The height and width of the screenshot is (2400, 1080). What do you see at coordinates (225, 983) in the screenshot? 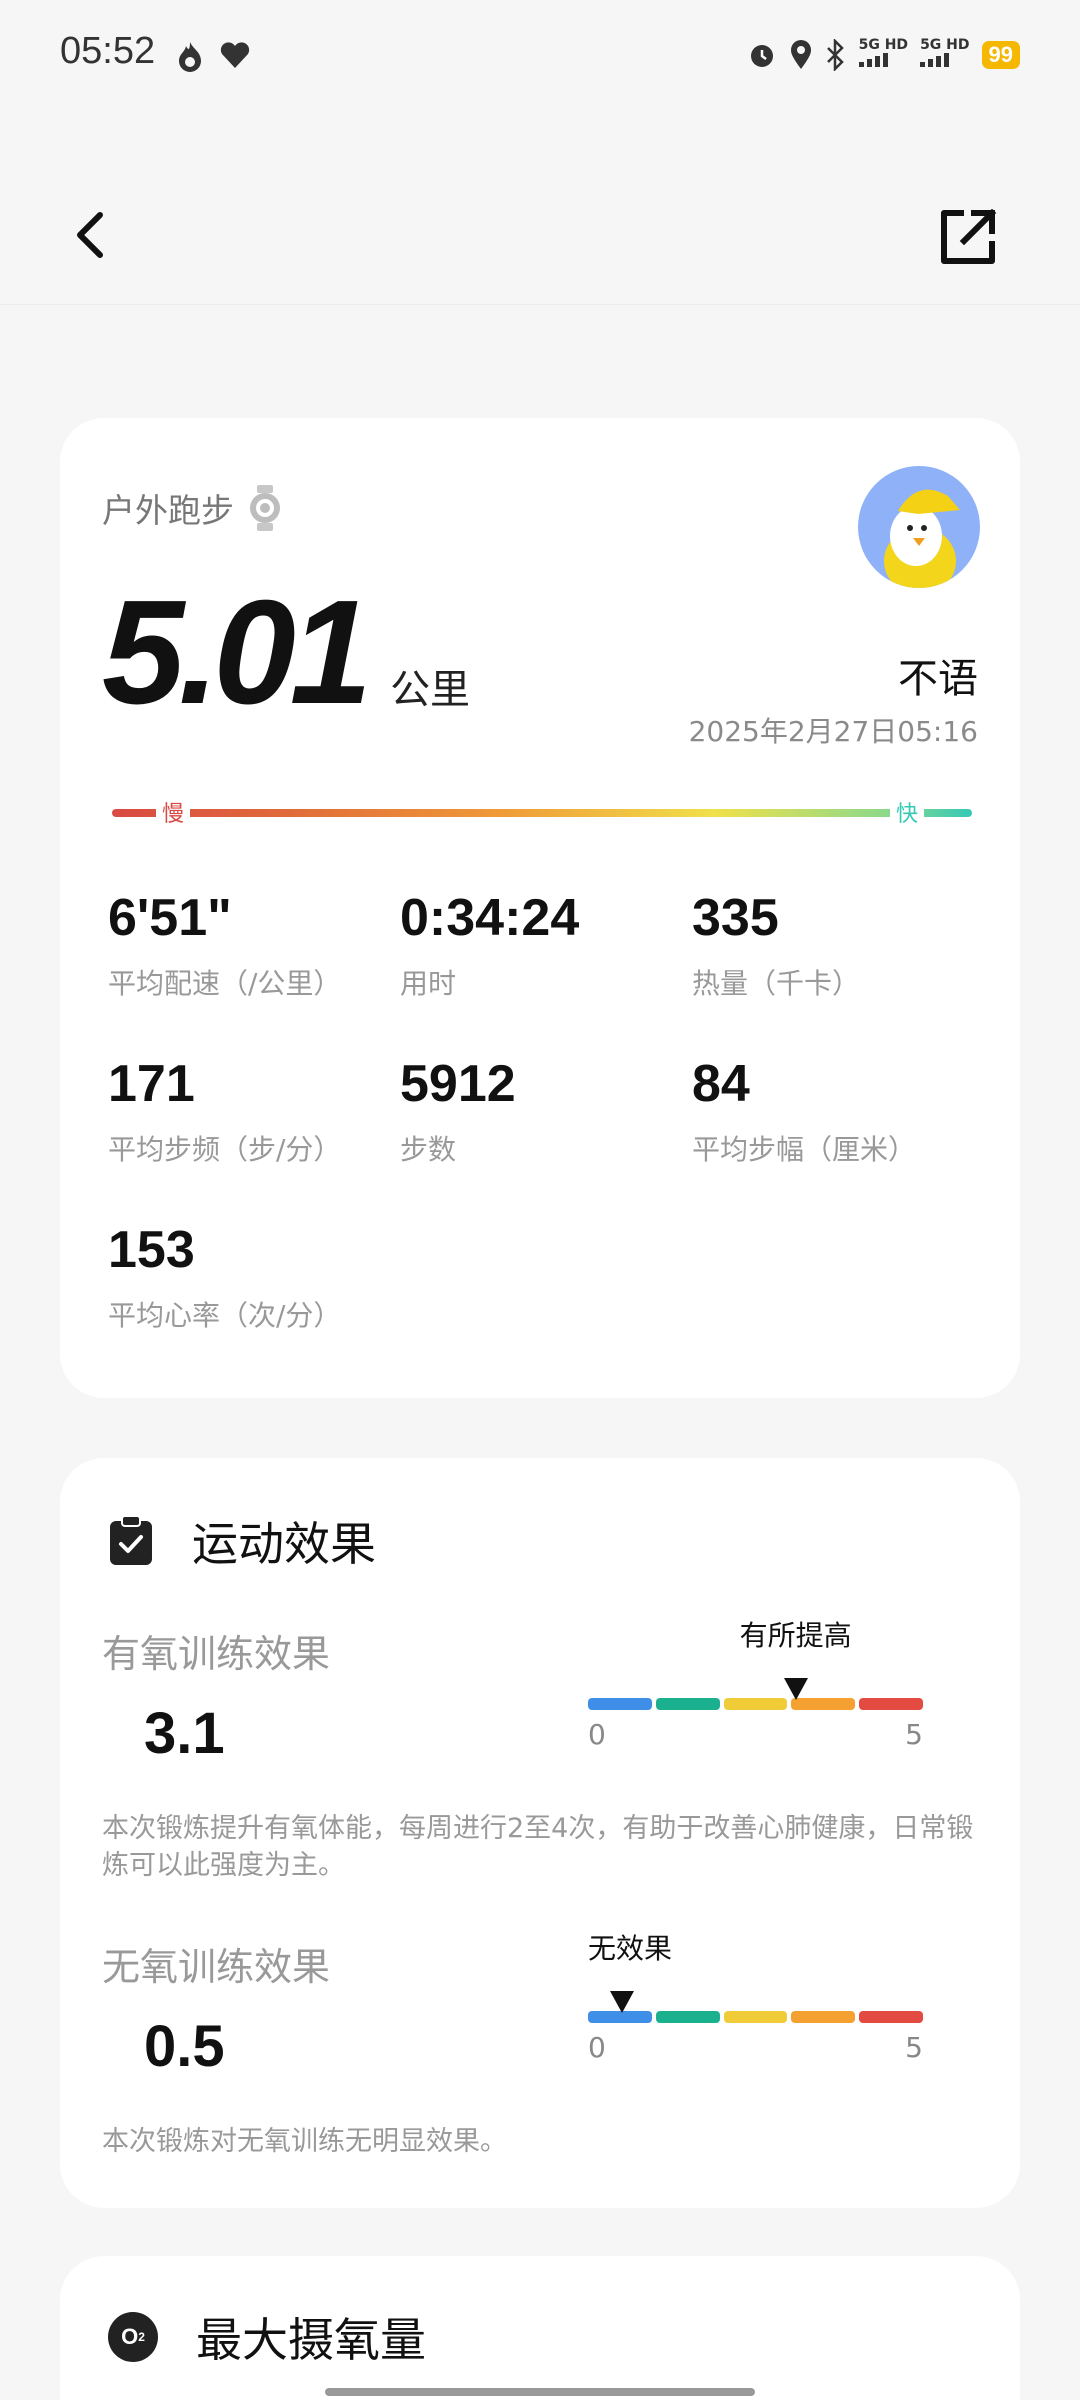
I see `metric-label: 平均配速（/公里）` at bounding box center [225, 983].